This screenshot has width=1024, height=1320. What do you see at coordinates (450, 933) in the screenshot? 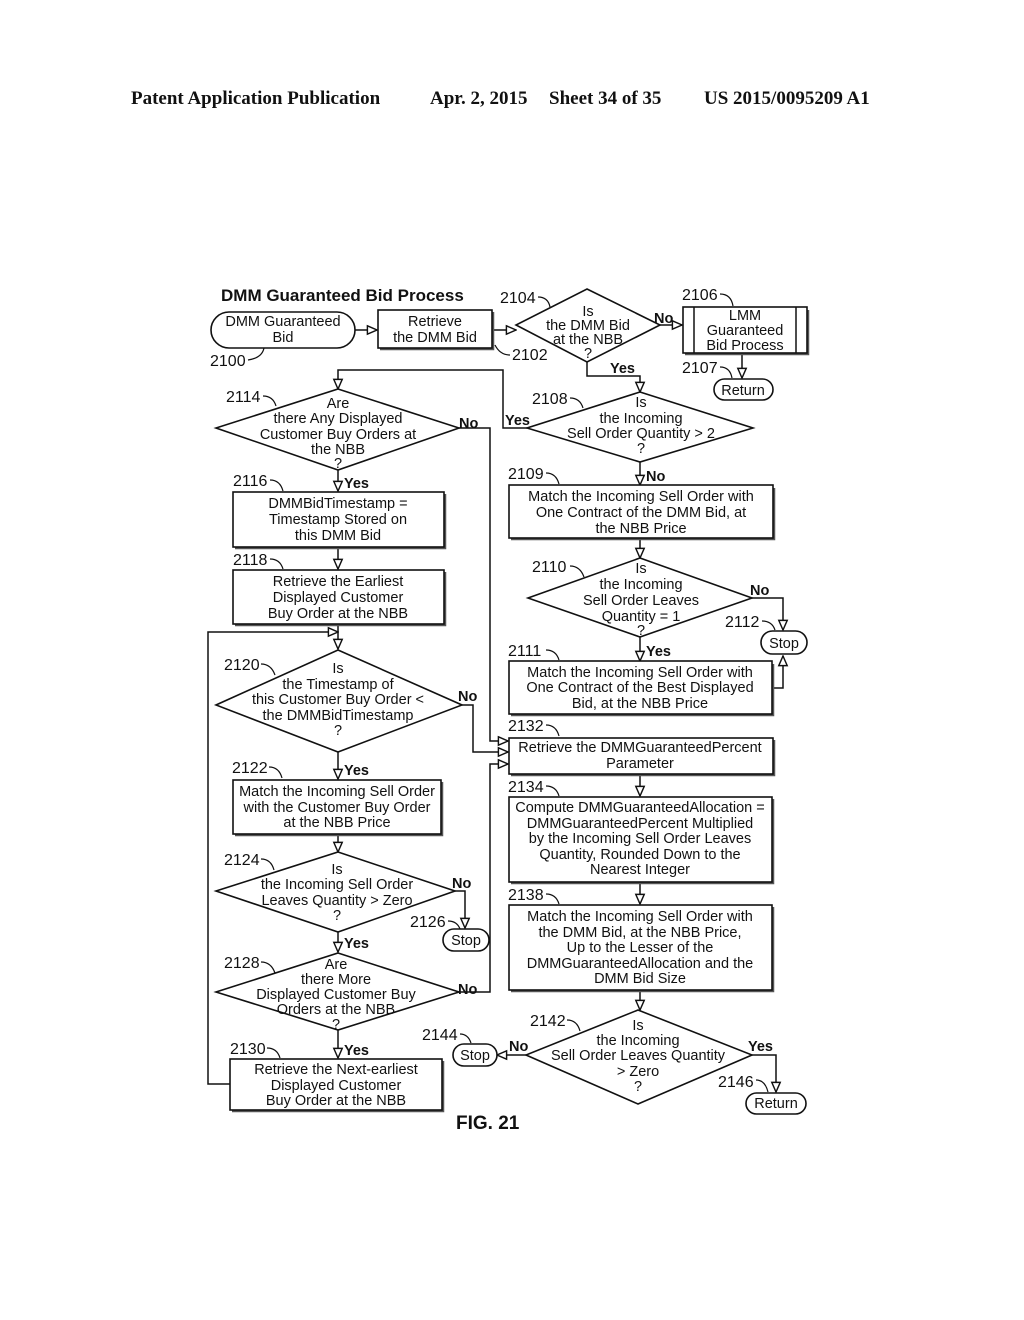
I see `node-2126-stop: Stop 2126` at bounding box center [450, 933].